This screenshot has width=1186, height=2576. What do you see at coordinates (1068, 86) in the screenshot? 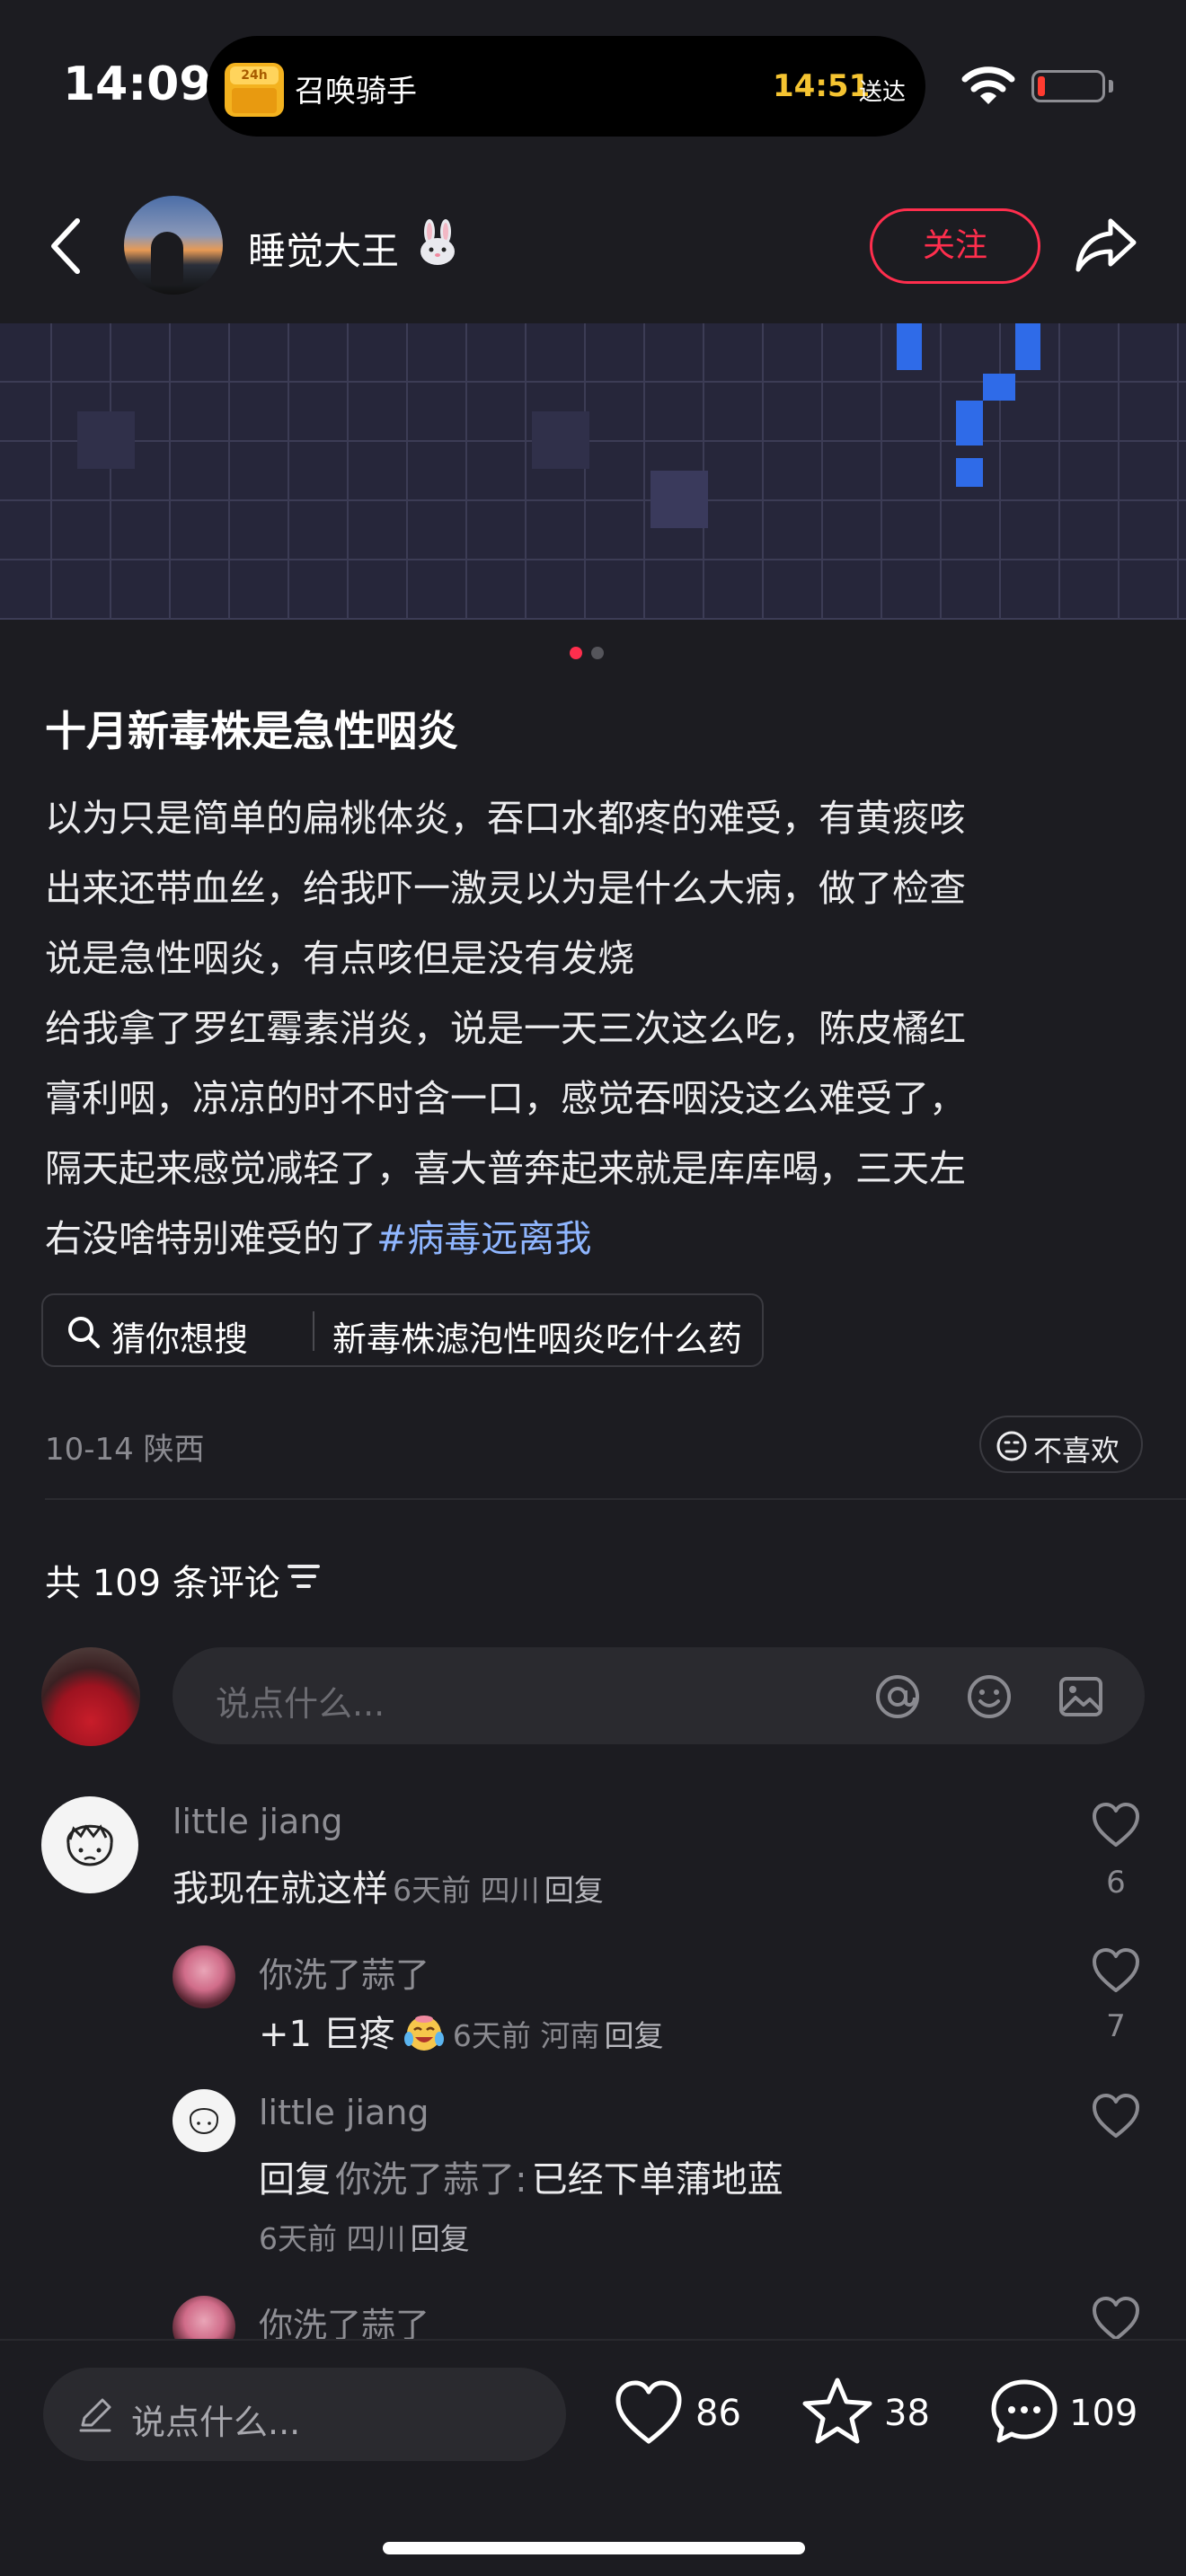
I see `battery-icon` at bounding box center [1068, 86].